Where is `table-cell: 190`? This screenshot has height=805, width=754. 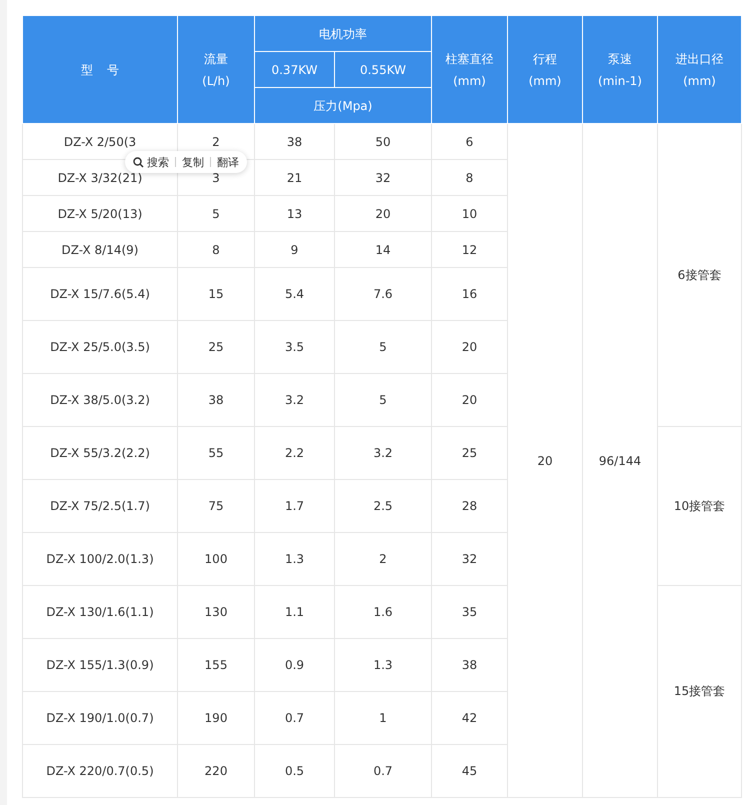 table-cell: 190 is located at coordinates (216, 718).